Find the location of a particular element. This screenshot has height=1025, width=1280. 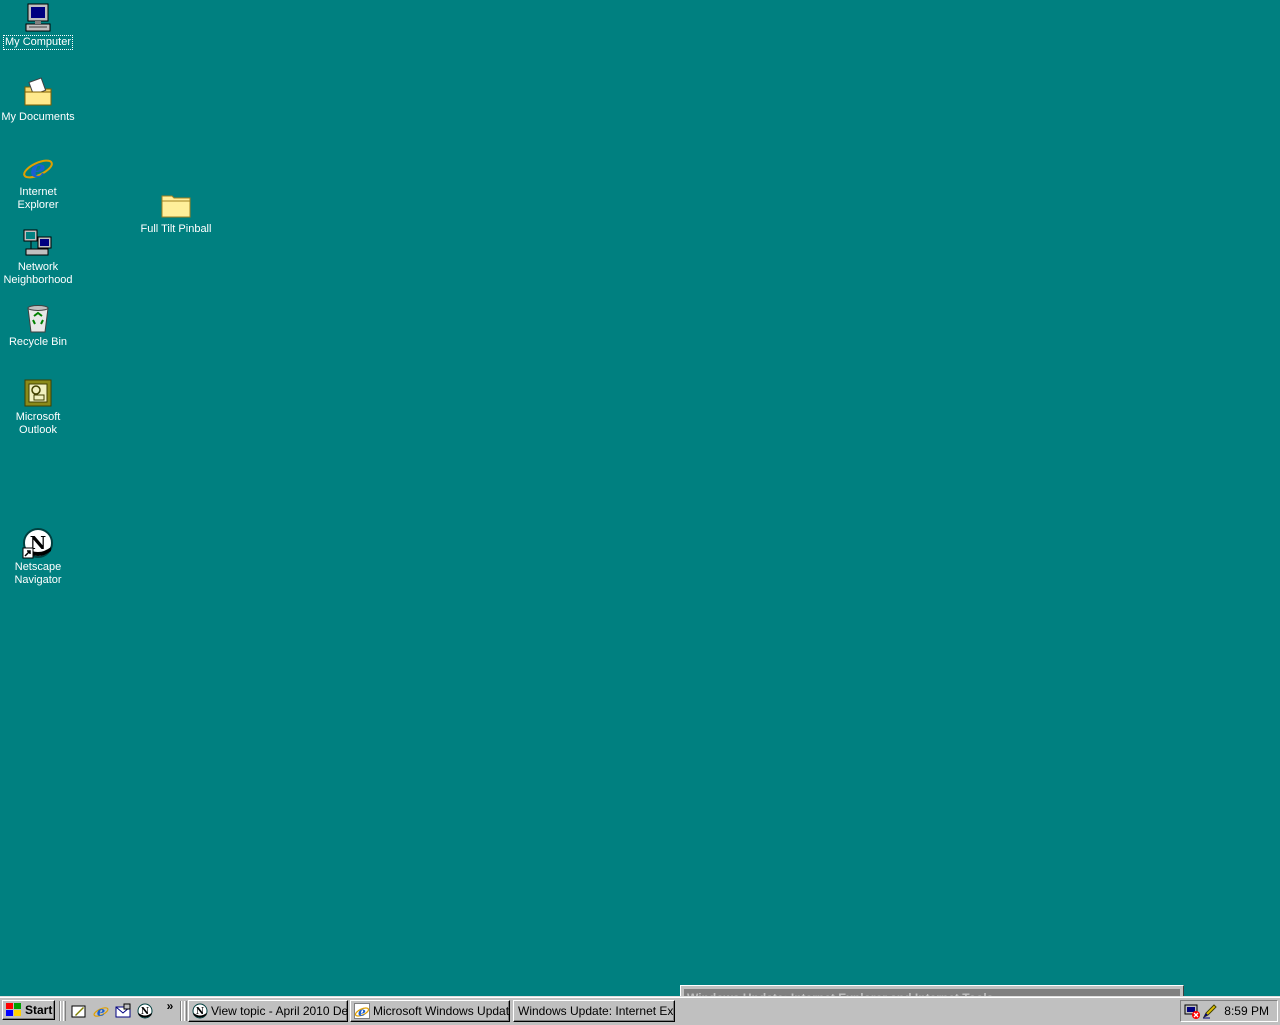

desktop-icon-netscape-navigator: N Netscape Navigator is located at coordinates (38, 557).